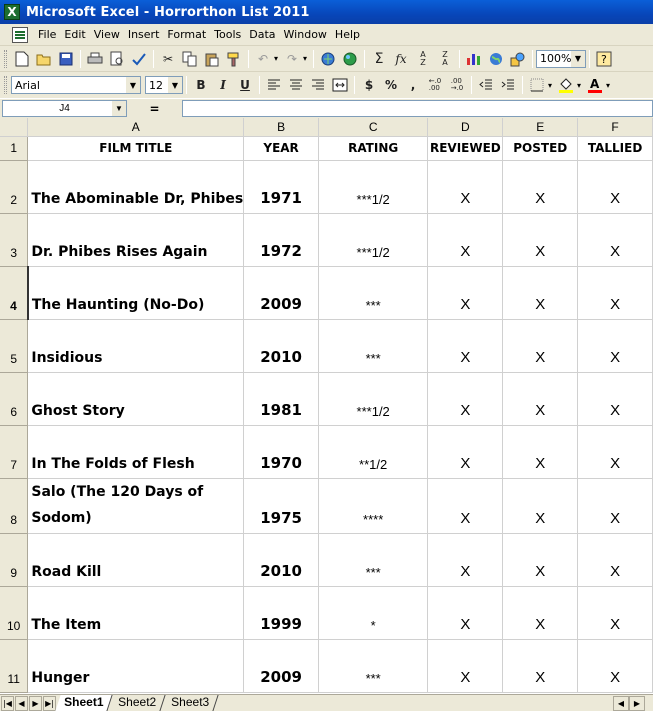  Describe the element at coordinates (274, 85) in the screenshot. I see `align-left-icon` at that location.